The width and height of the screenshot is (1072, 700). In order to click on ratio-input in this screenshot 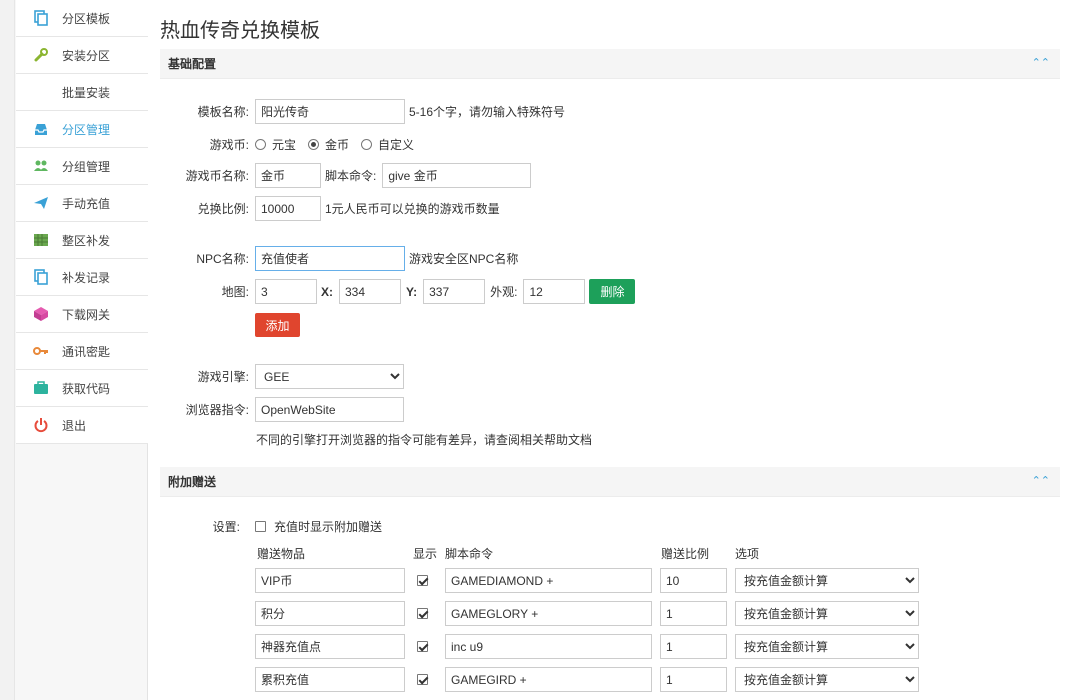, I will do `click(288, 208)`.